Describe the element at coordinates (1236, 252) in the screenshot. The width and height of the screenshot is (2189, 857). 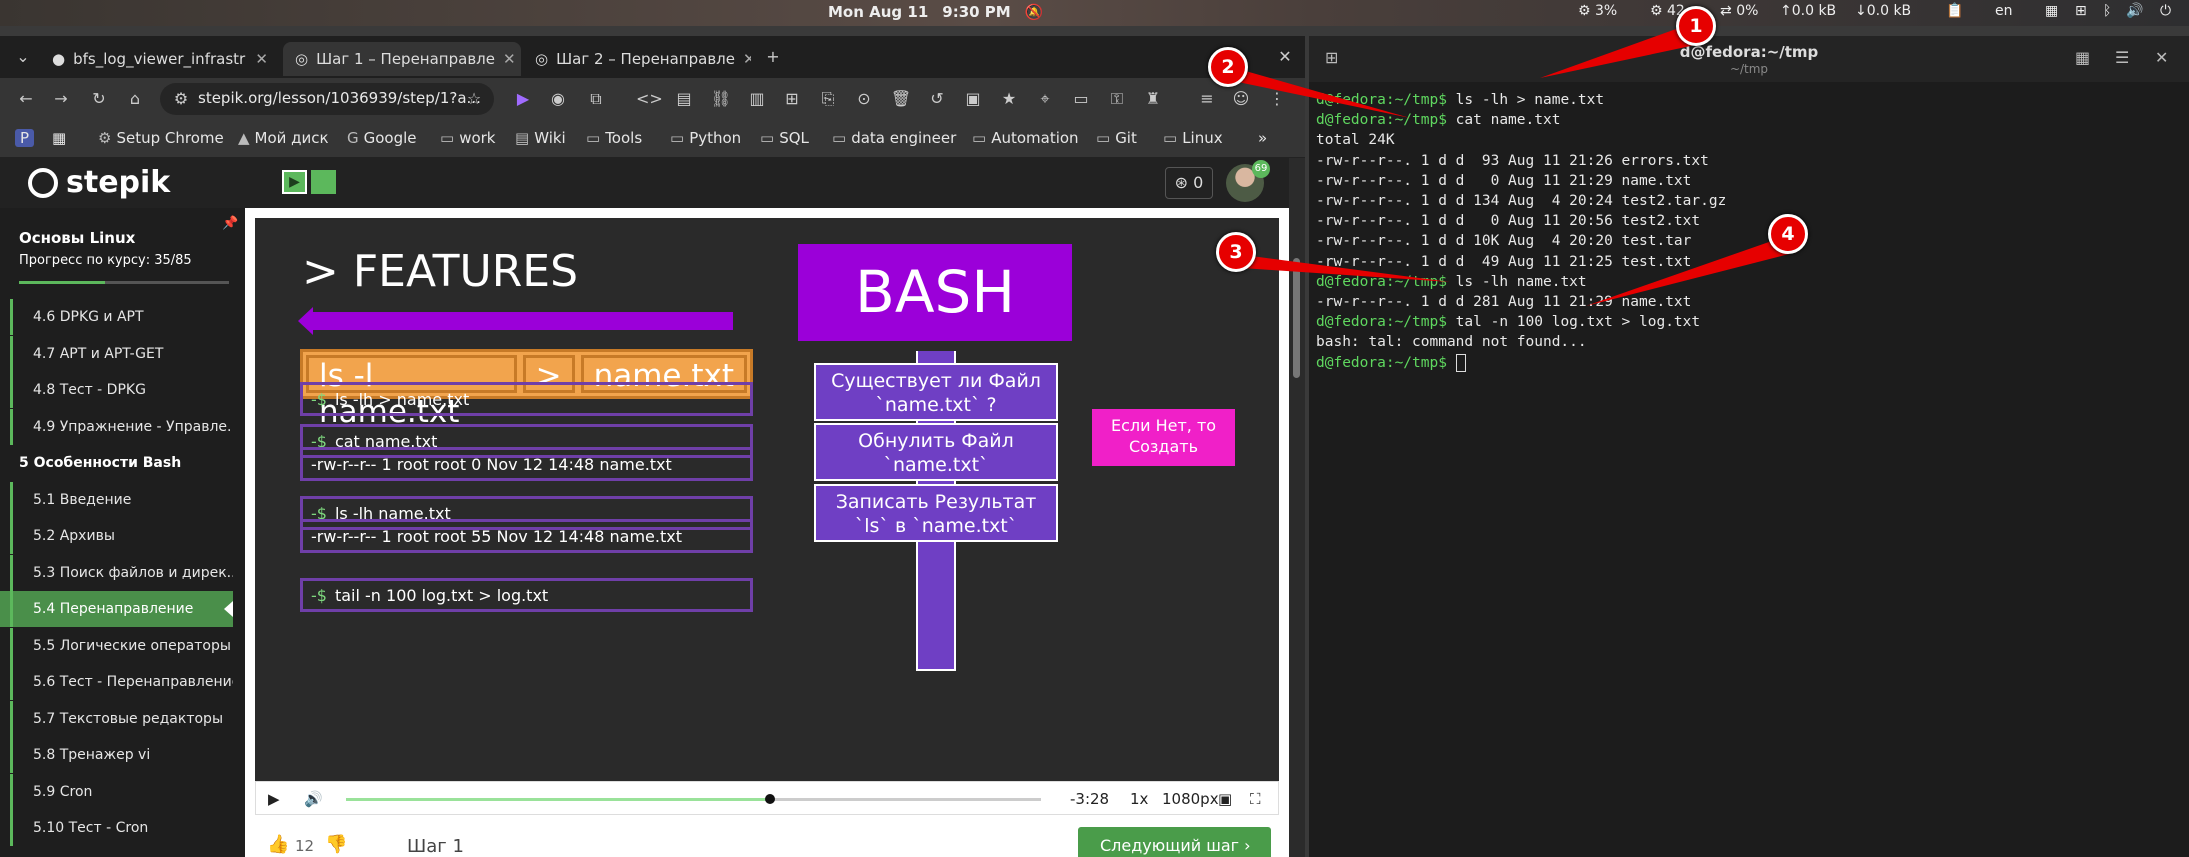
I see `callout-3: 3` at that location.